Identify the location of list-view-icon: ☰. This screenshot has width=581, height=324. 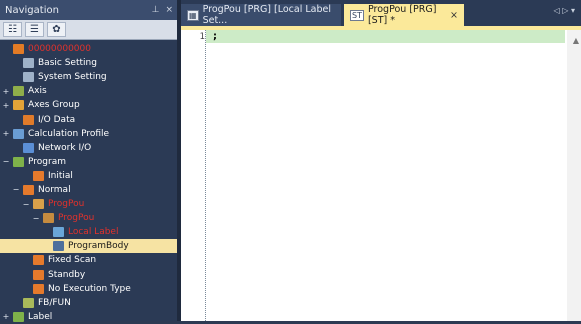
(34, 29).